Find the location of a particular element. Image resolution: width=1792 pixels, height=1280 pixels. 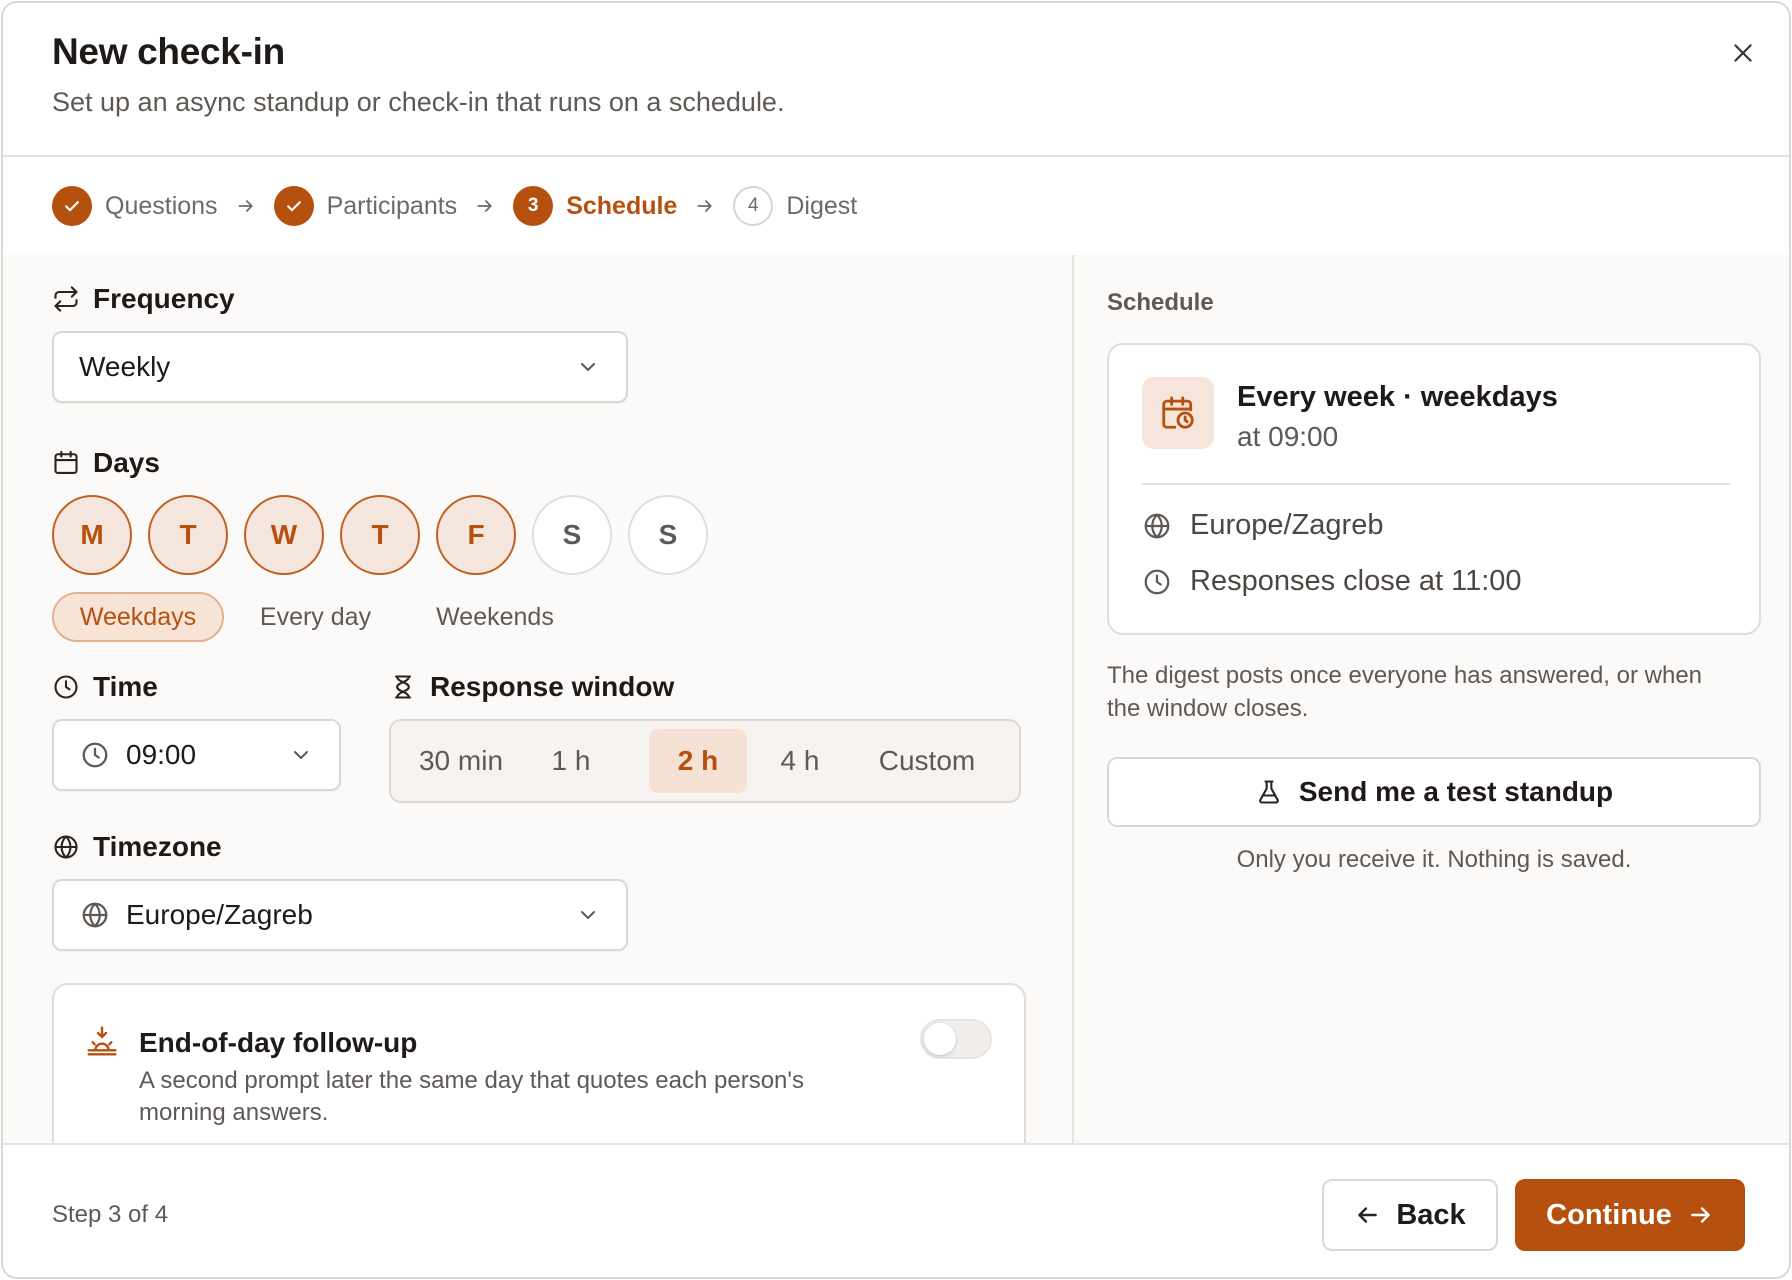

preset-weekends: Weekends is located at coordinates (495, 617).